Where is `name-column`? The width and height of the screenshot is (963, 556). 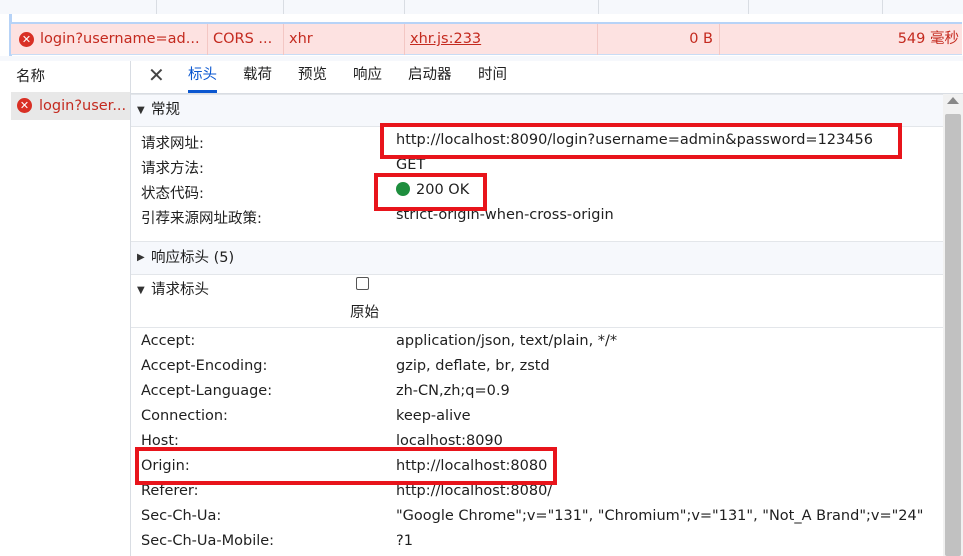 name-column is located at coordinates (65, 308).